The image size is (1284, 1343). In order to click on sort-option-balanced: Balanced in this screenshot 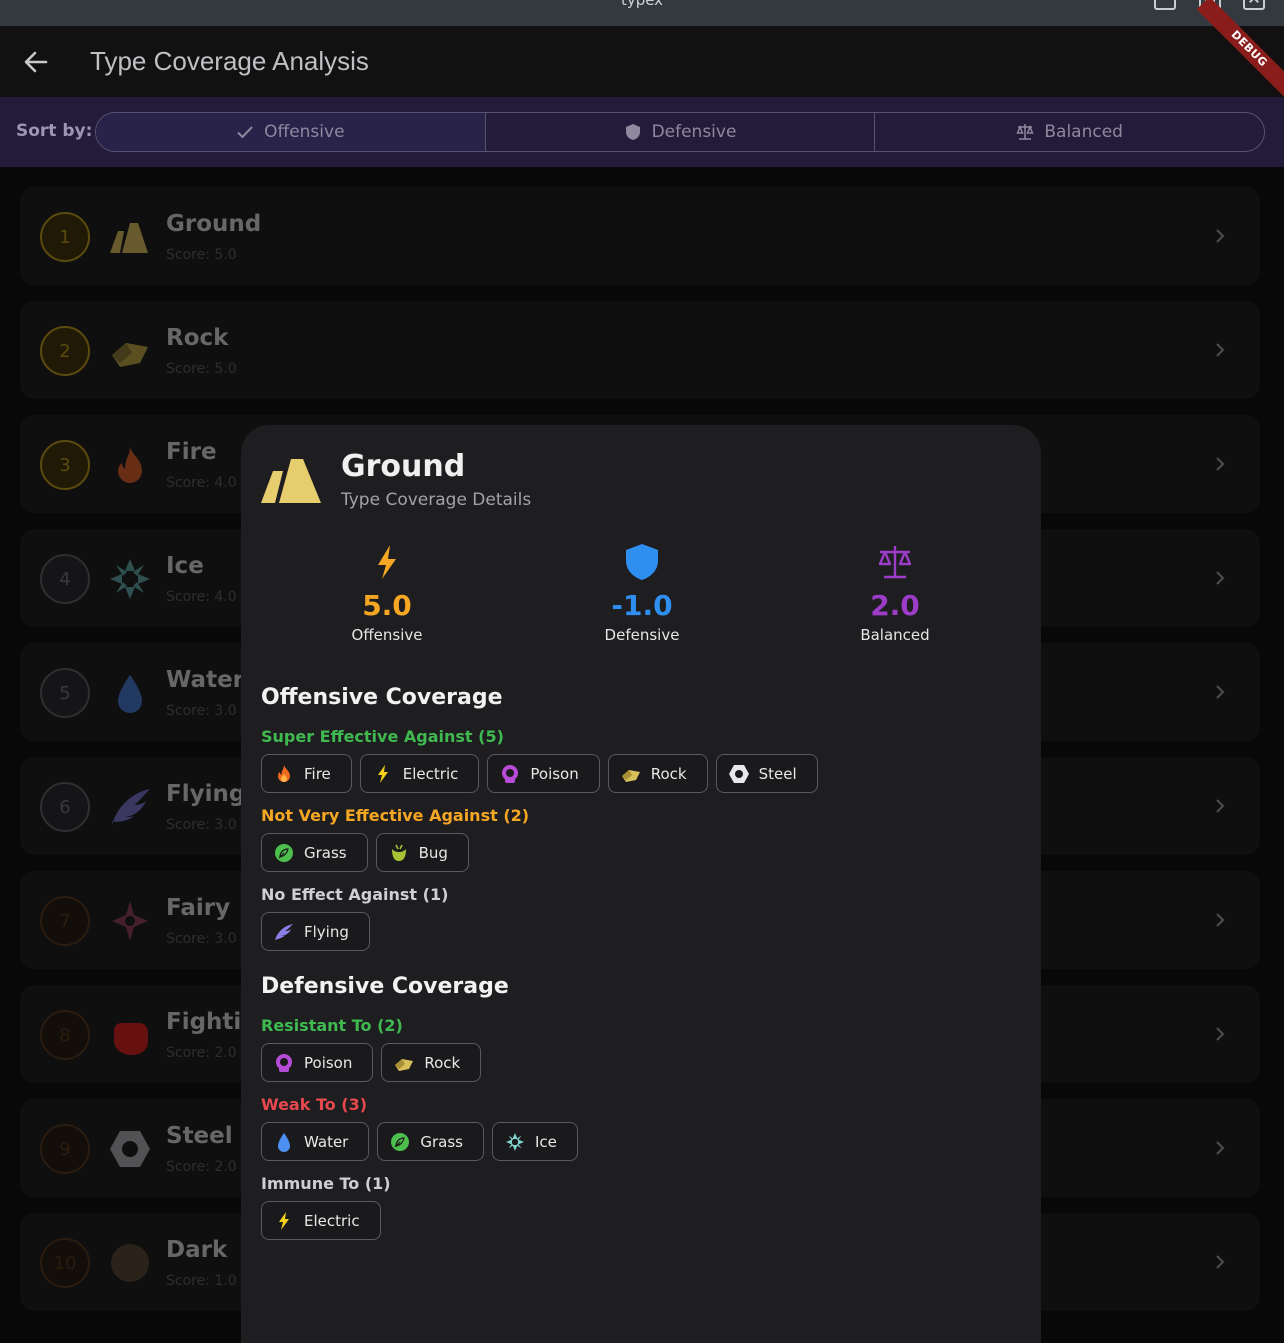, I will do `click(1069, 132)`.